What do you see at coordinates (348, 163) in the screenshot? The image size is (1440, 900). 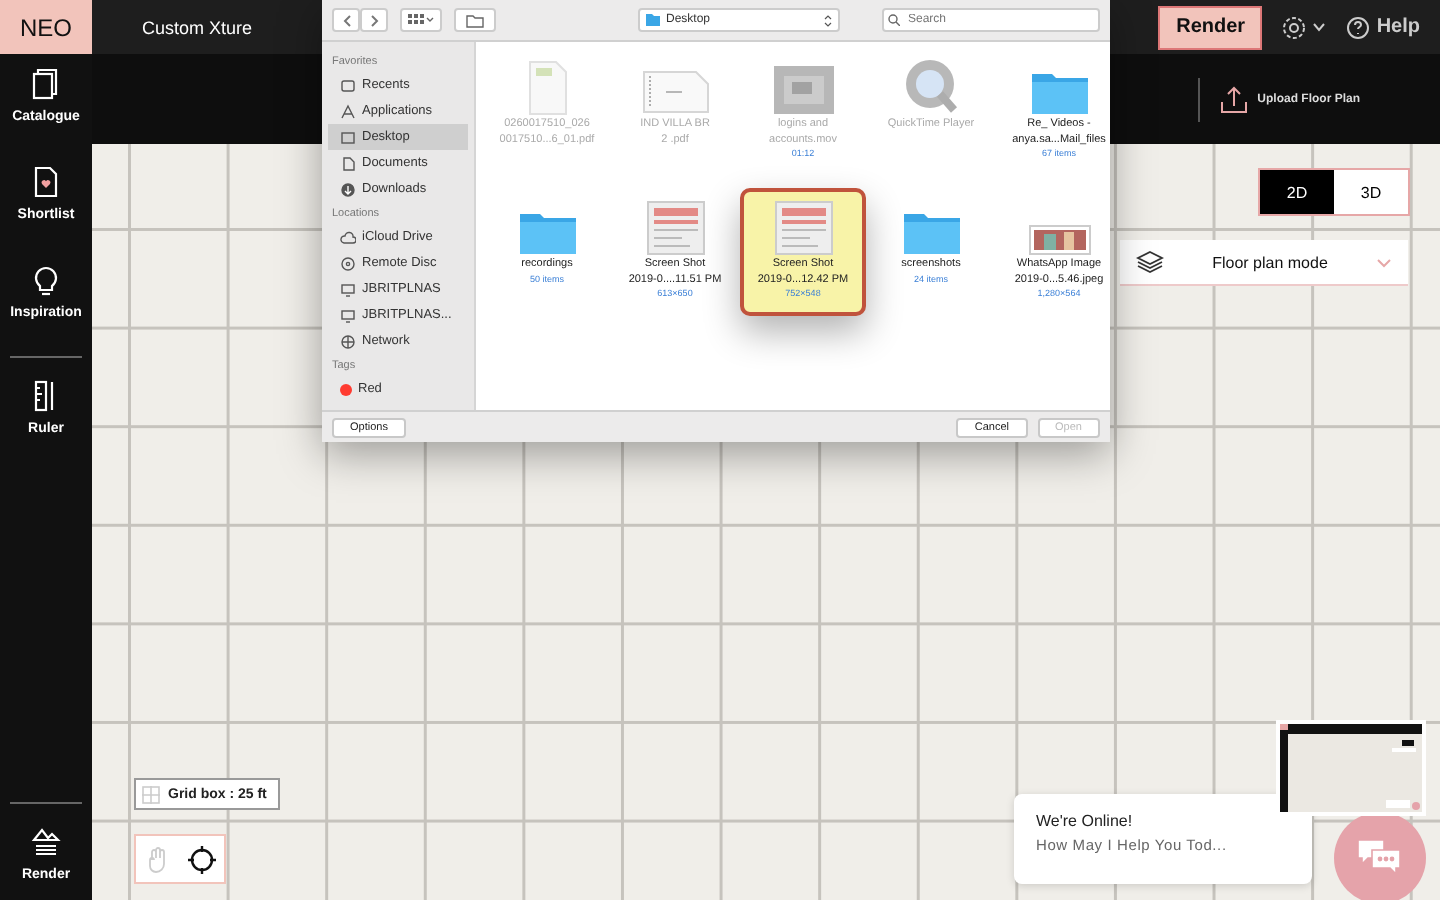 I see `document-icon` at bounding box center [348, 163].